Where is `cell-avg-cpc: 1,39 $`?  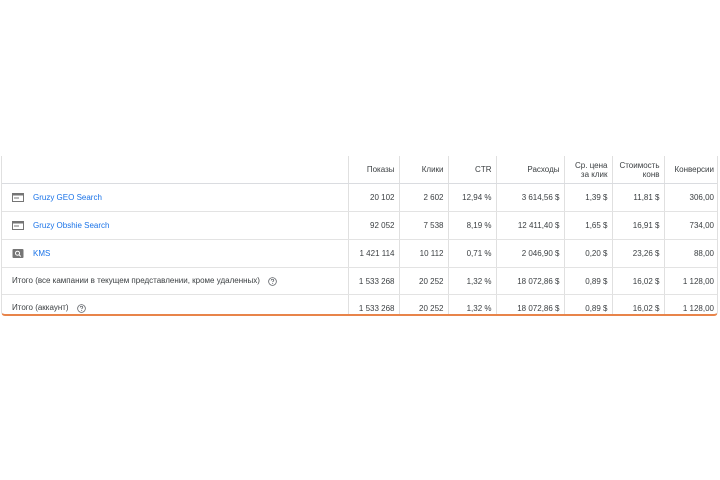
cell-avg-cpc: 1,39 $ is located at coordinates (587, 197).